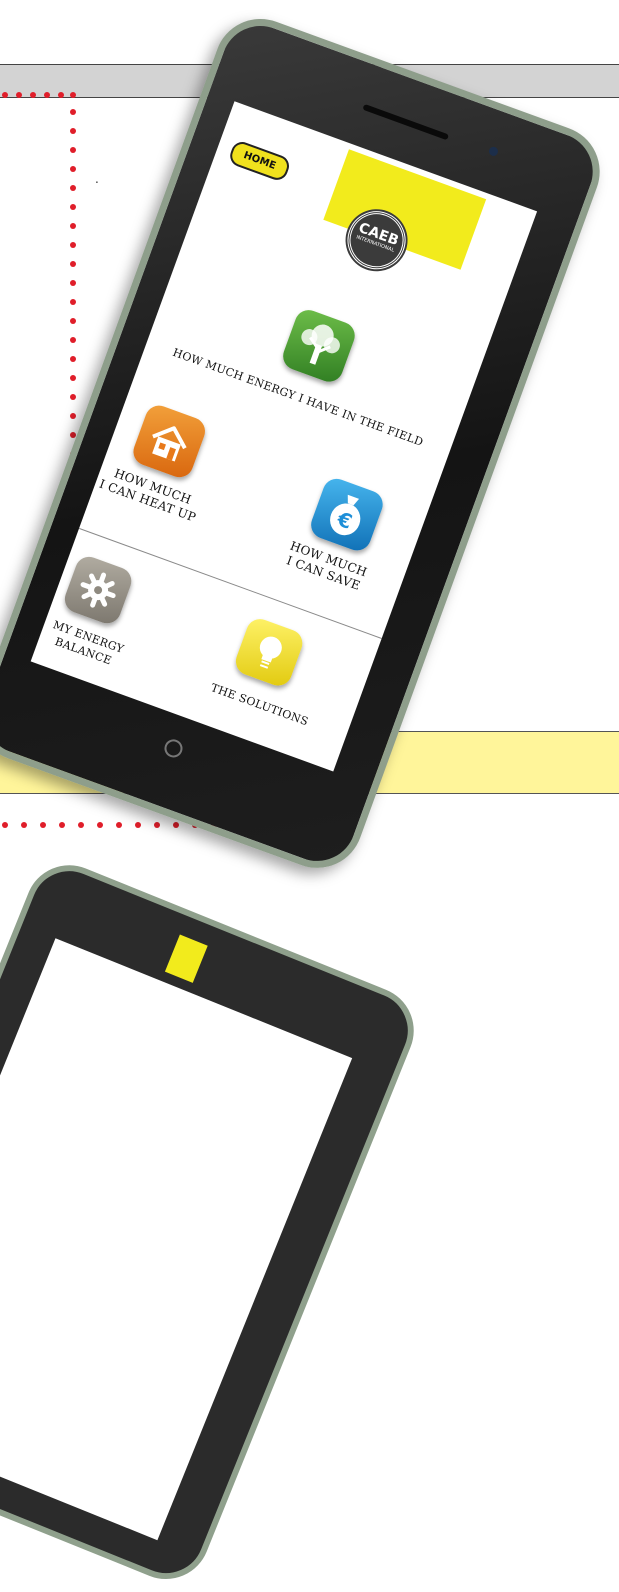 This screenshot has height=1592, width=619. I want to click on tree-icon, so click(320, 344).